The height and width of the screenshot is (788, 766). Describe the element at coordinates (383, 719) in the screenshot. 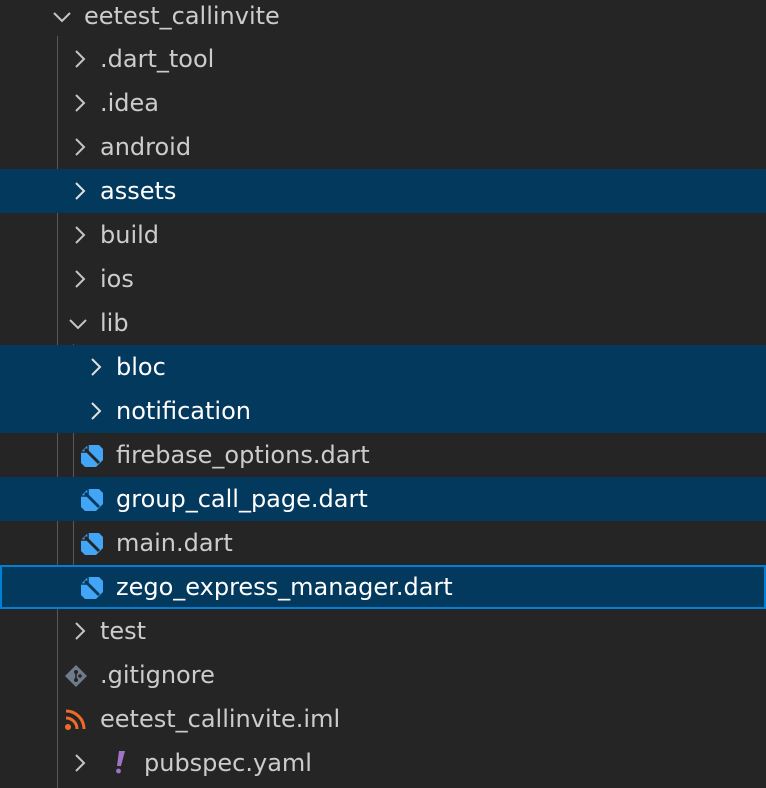

I see `tree-item-eetest-callinvite-iml: eetest_callinvite.iml` at that location.